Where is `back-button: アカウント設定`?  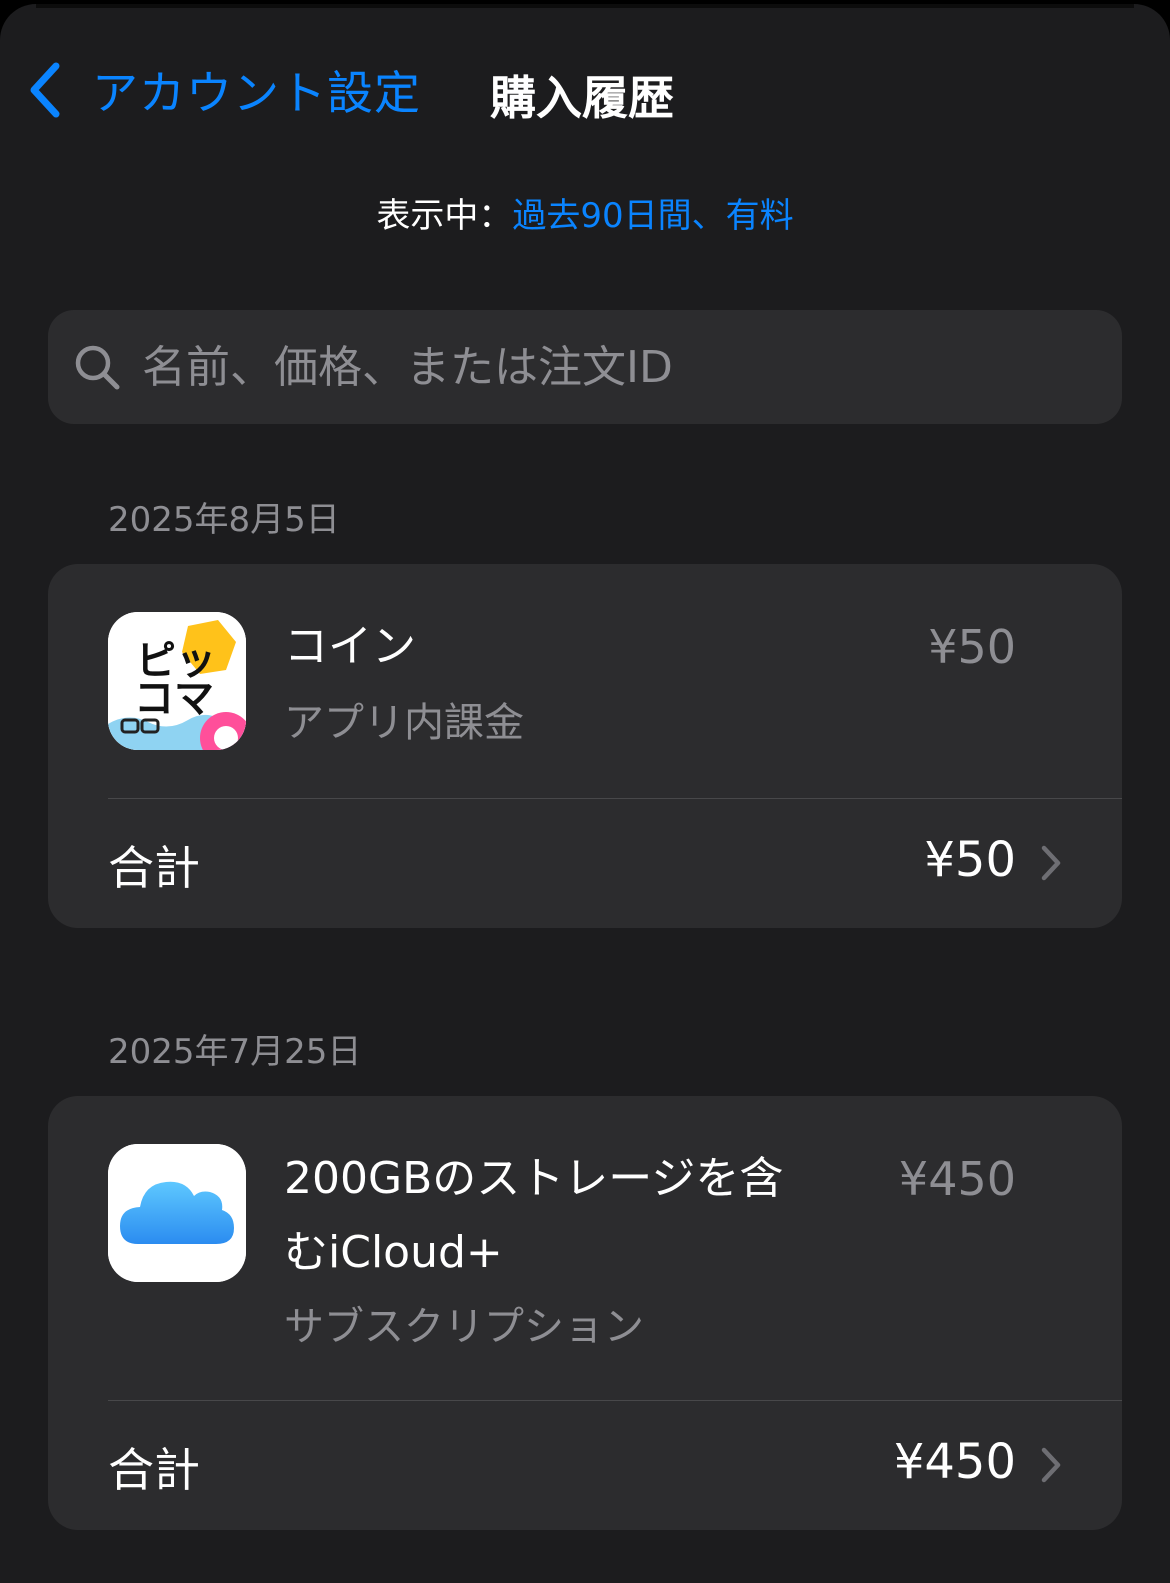
back-button: アカウント設定 is located at coordinates (223, 90).